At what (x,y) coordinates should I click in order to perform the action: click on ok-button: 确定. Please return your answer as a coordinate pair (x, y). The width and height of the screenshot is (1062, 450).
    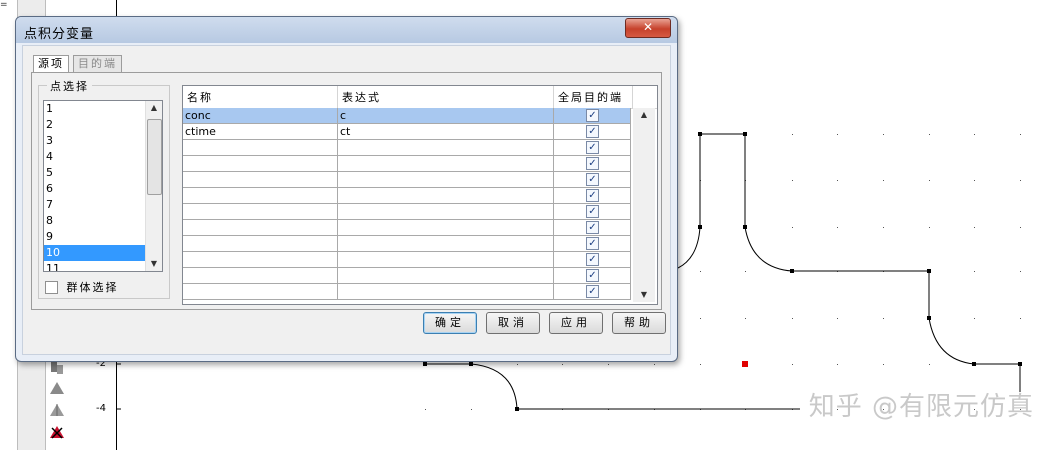
    Looking at the image, I should click on (450, 323).